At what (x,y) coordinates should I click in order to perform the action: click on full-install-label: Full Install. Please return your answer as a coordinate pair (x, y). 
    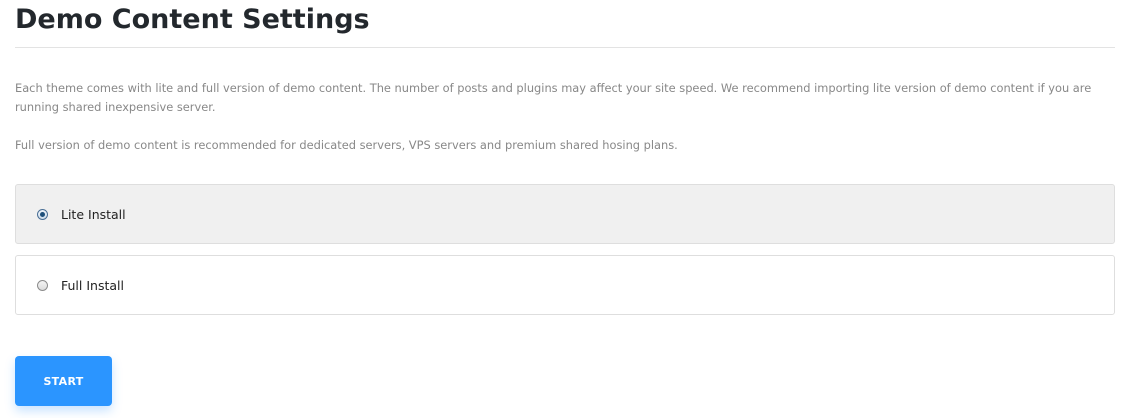
    Looking at the image, I should click on (92, 285).